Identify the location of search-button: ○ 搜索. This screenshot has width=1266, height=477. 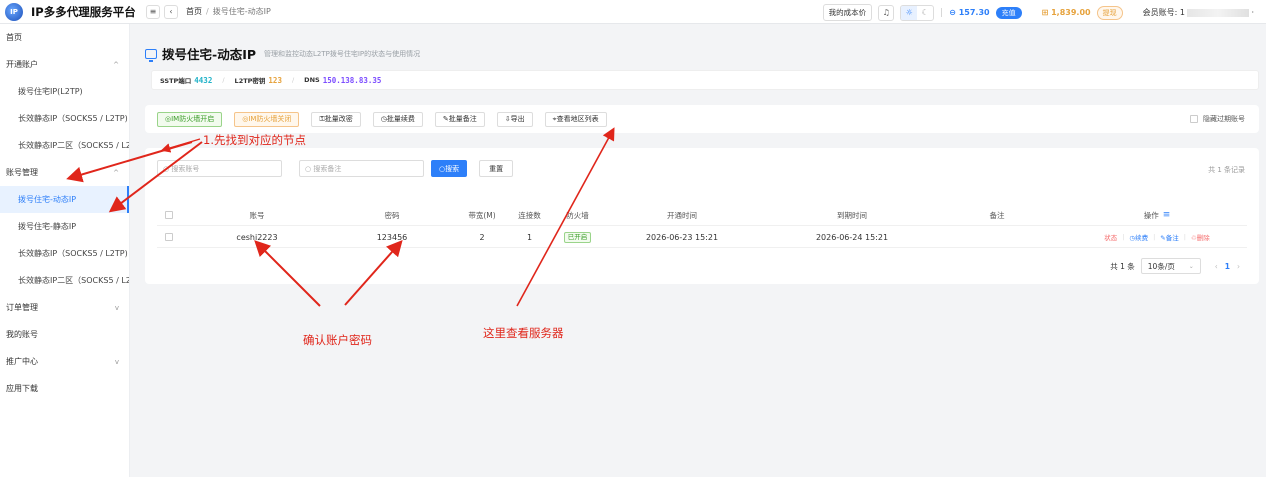
(449, 168).